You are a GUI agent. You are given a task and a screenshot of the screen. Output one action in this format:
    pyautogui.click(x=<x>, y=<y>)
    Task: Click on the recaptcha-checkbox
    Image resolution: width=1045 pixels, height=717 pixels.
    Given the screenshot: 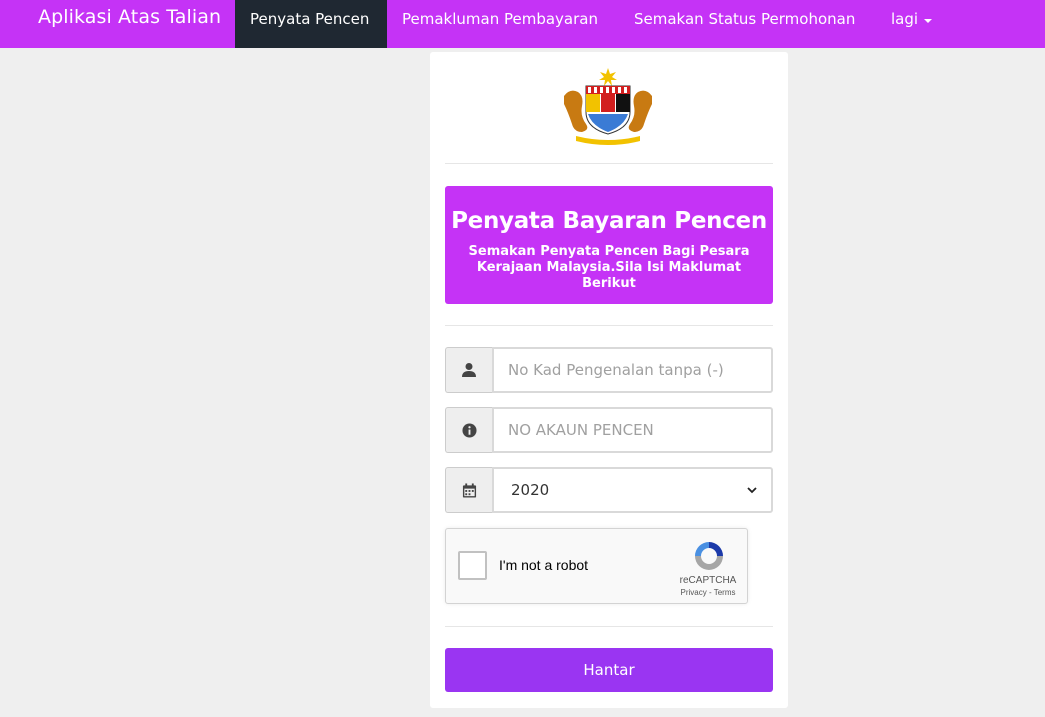 What is the action you would take?
    pyautogui.click(x=472, y=565)
    